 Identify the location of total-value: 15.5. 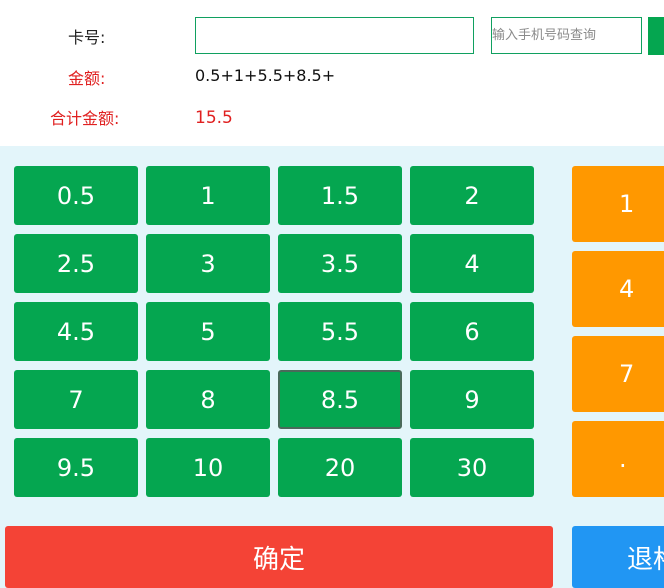
(214, 118).